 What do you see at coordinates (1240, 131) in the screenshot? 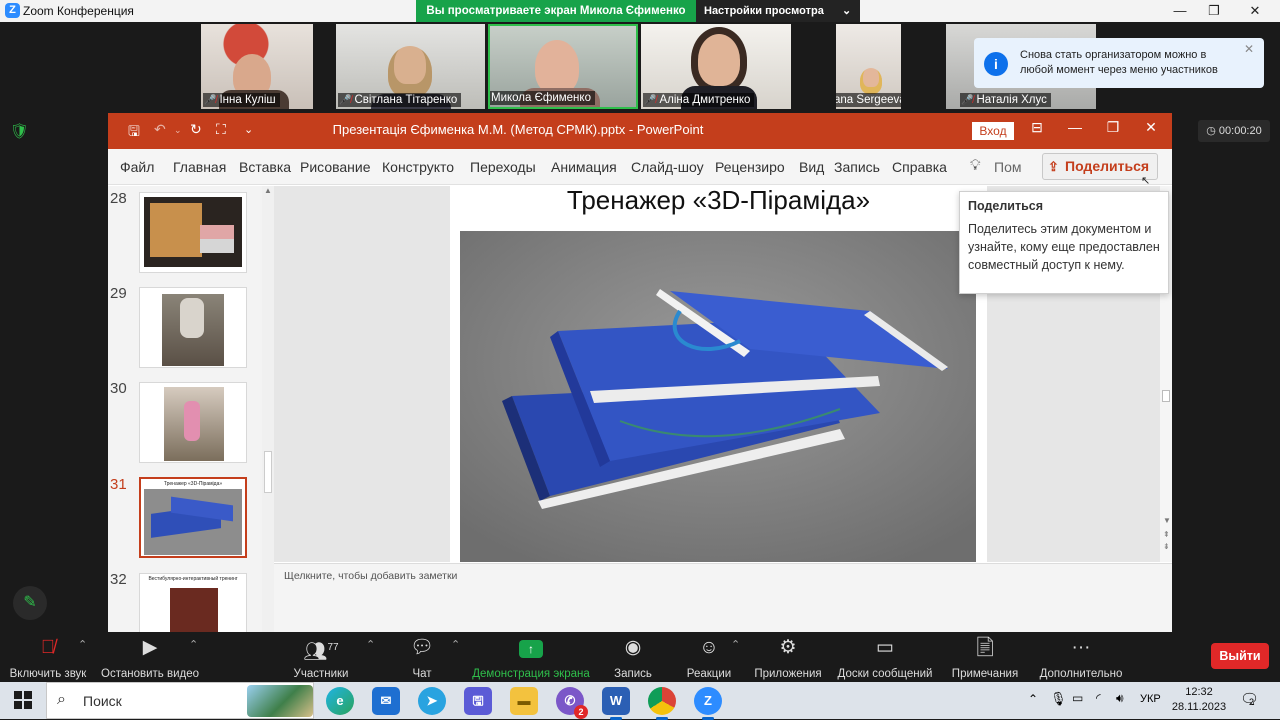
I see `timer-value: 00:00:20` at bounding box center [1240, 131].